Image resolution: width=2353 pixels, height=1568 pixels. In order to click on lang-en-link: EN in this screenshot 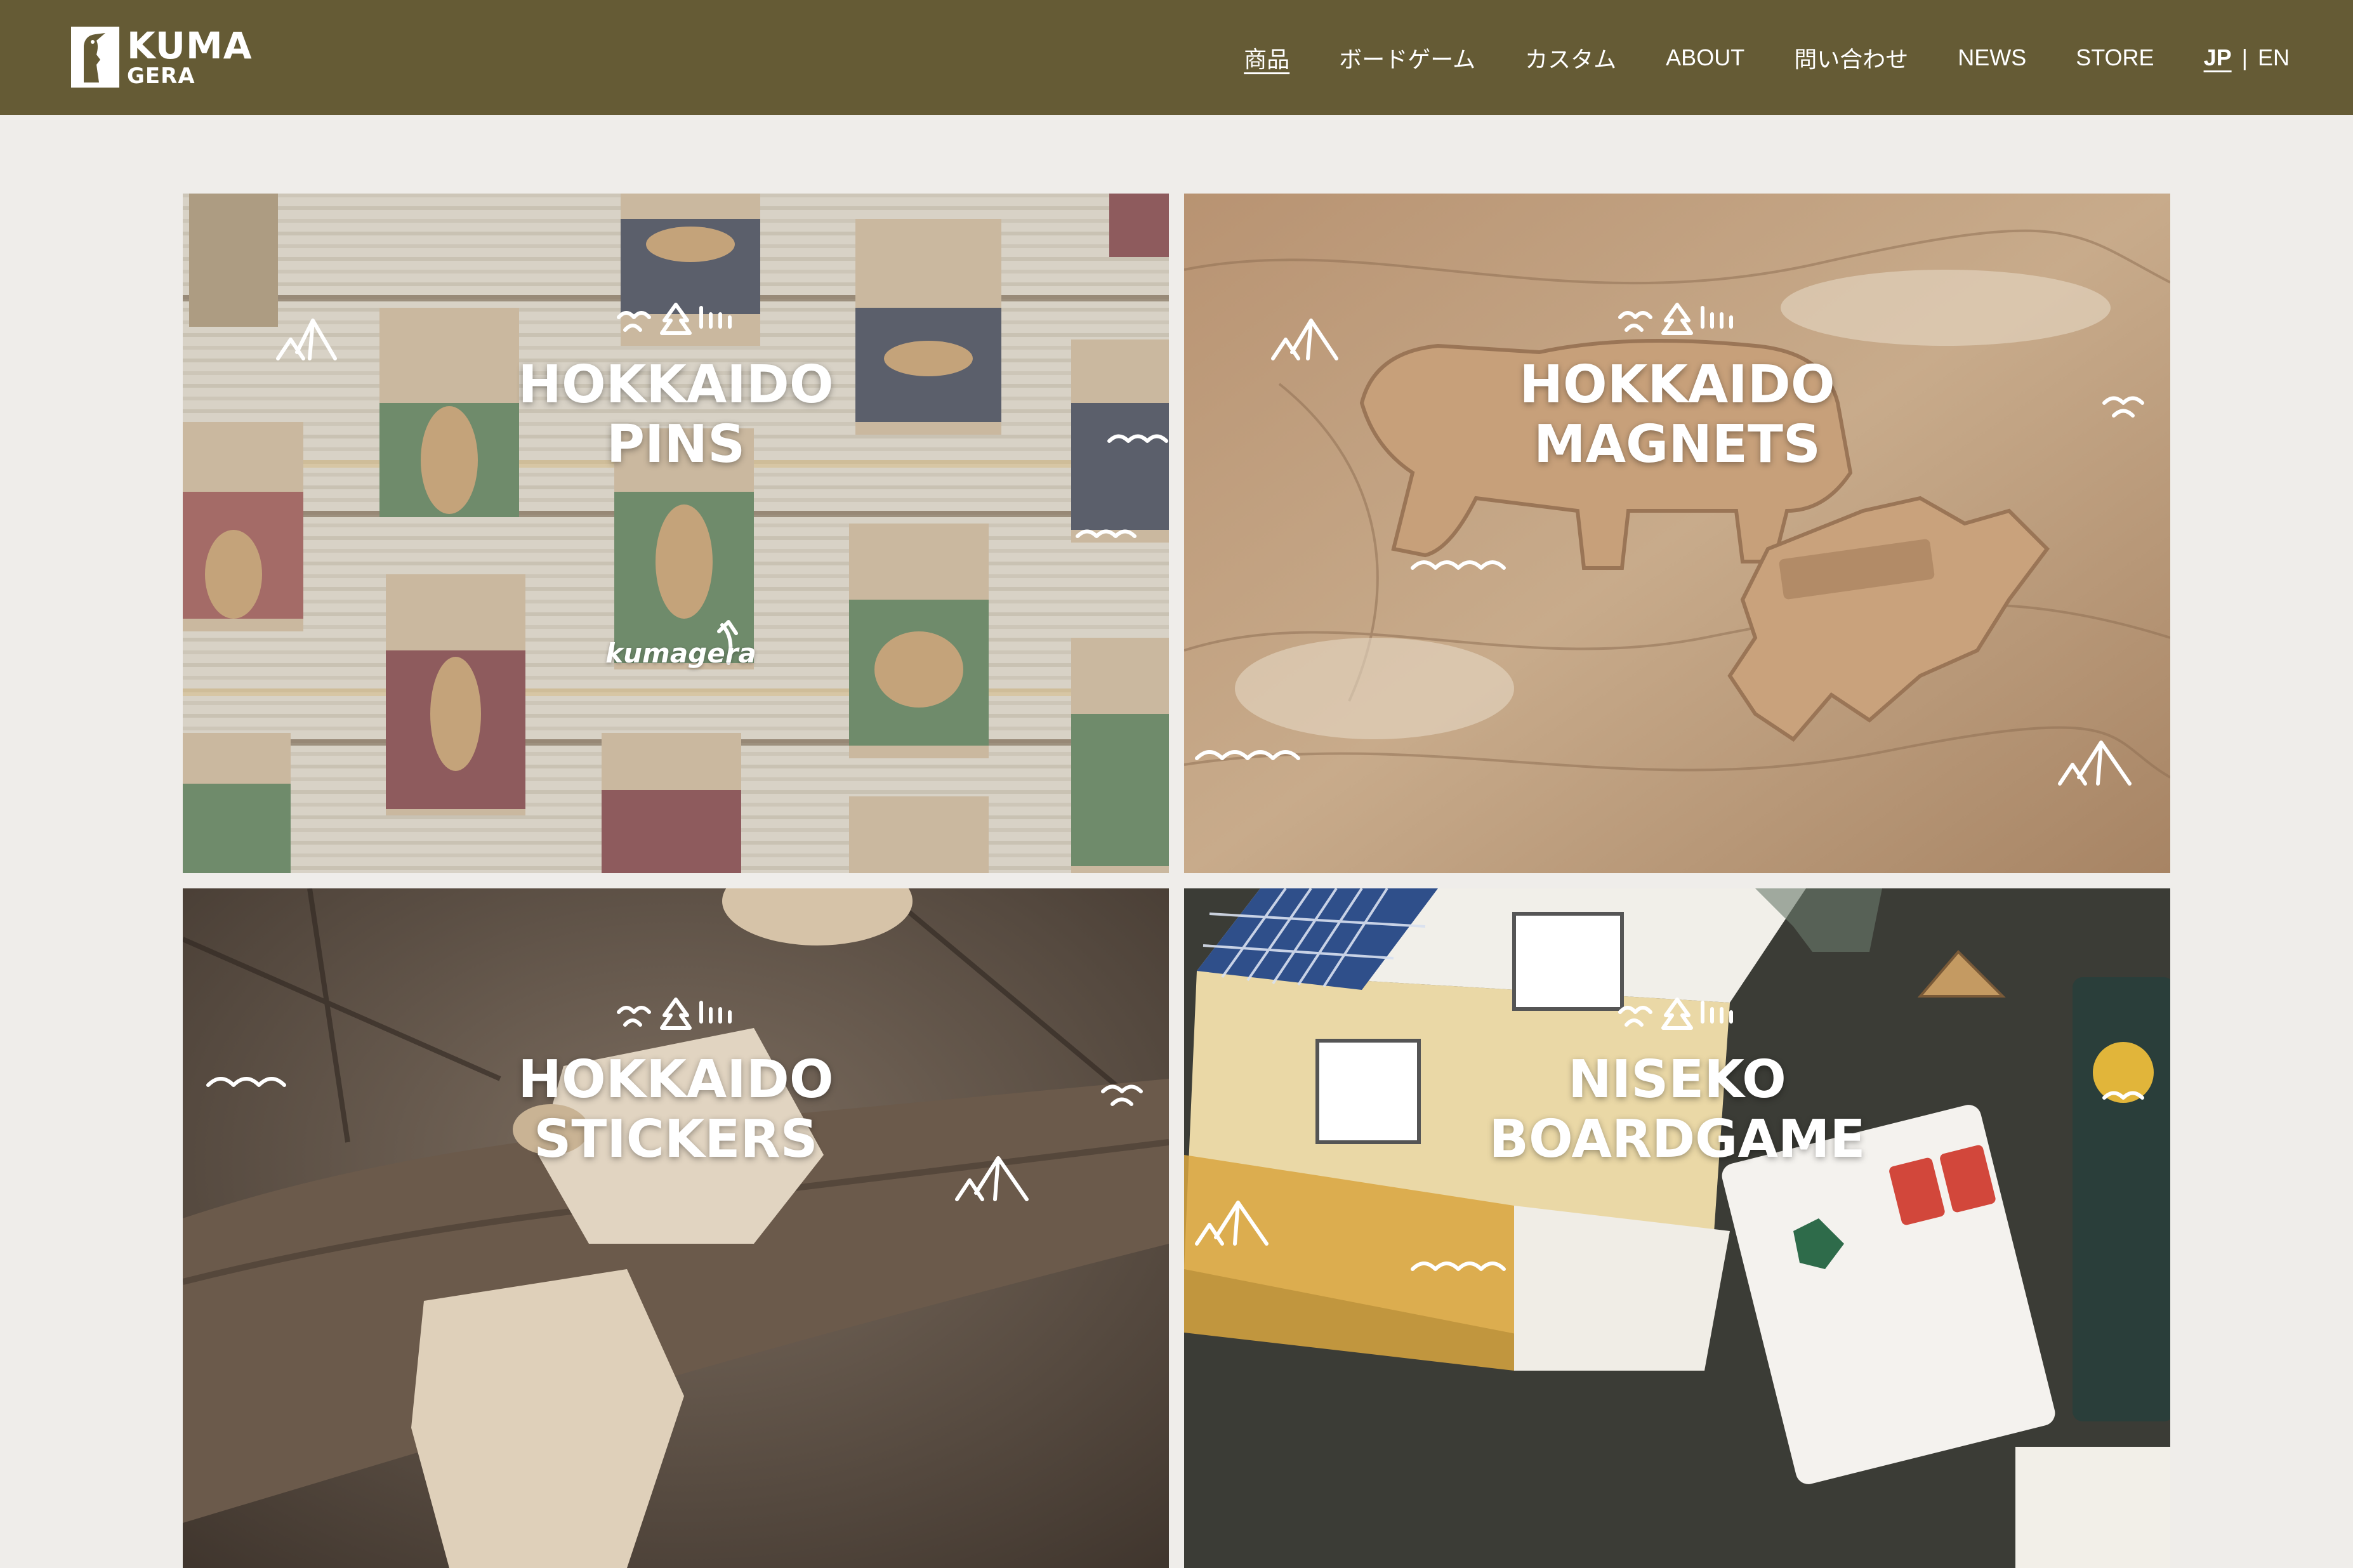, I will do `click(2274, 57)`.